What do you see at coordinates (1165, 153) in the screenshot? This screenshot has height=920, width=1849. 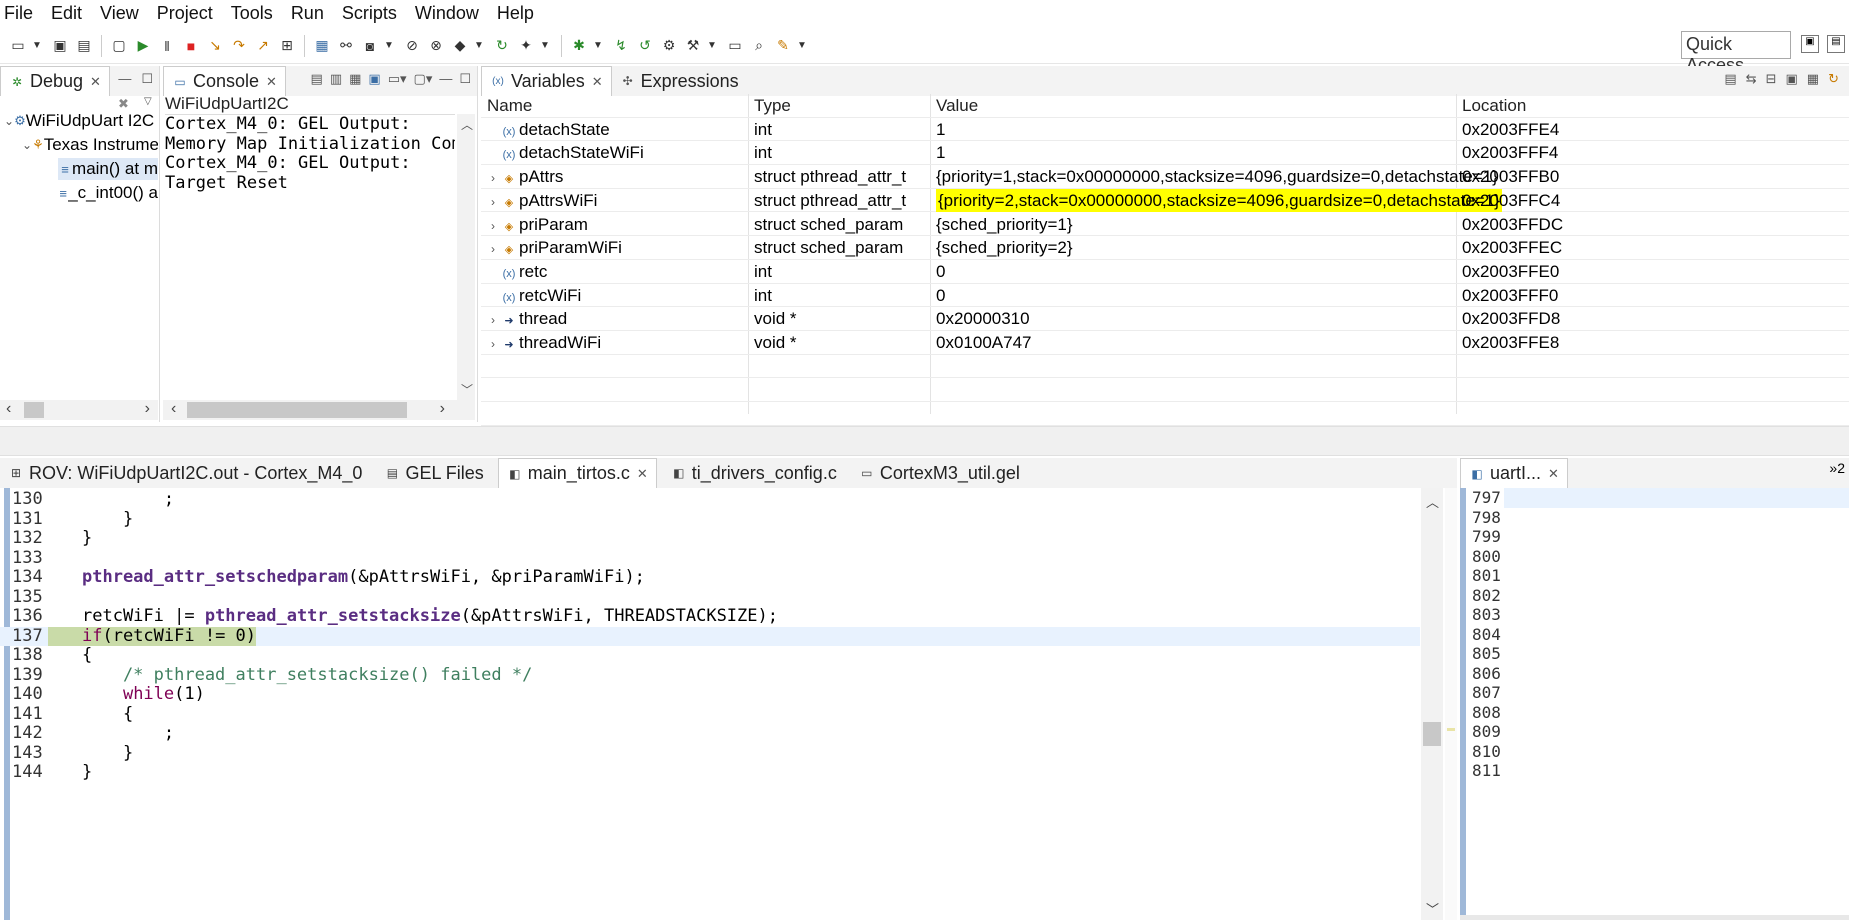 I see `table-row: (x) detachStateWiFi int 1 0x2003FFF4` at bounding box center [1165, 153].